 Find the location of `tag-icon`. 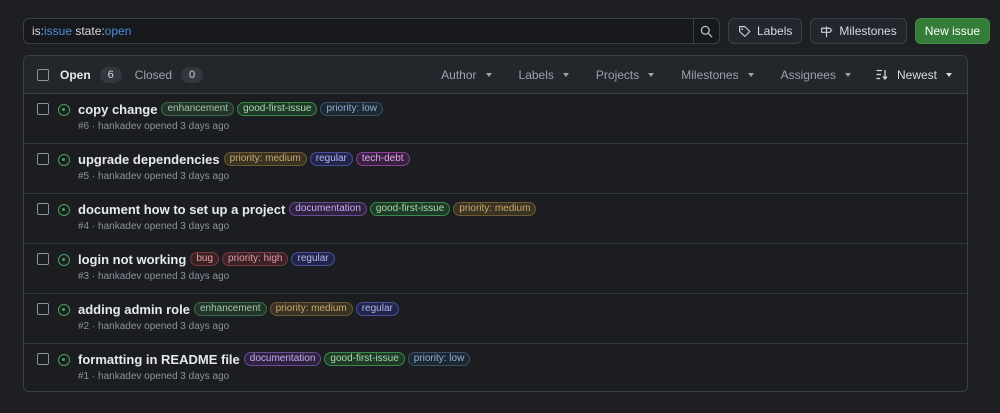

tag-icon is located at coordinates (745, 31).